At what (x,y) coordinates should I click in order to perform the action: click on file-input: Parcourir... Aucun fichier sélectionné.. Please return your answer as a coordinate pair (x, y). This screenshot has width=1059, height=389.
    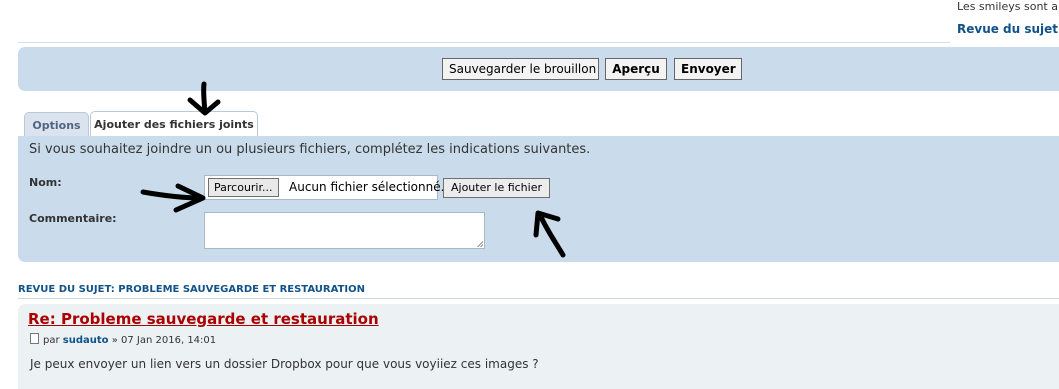
    Looking at the image, I should click on (324, 187).